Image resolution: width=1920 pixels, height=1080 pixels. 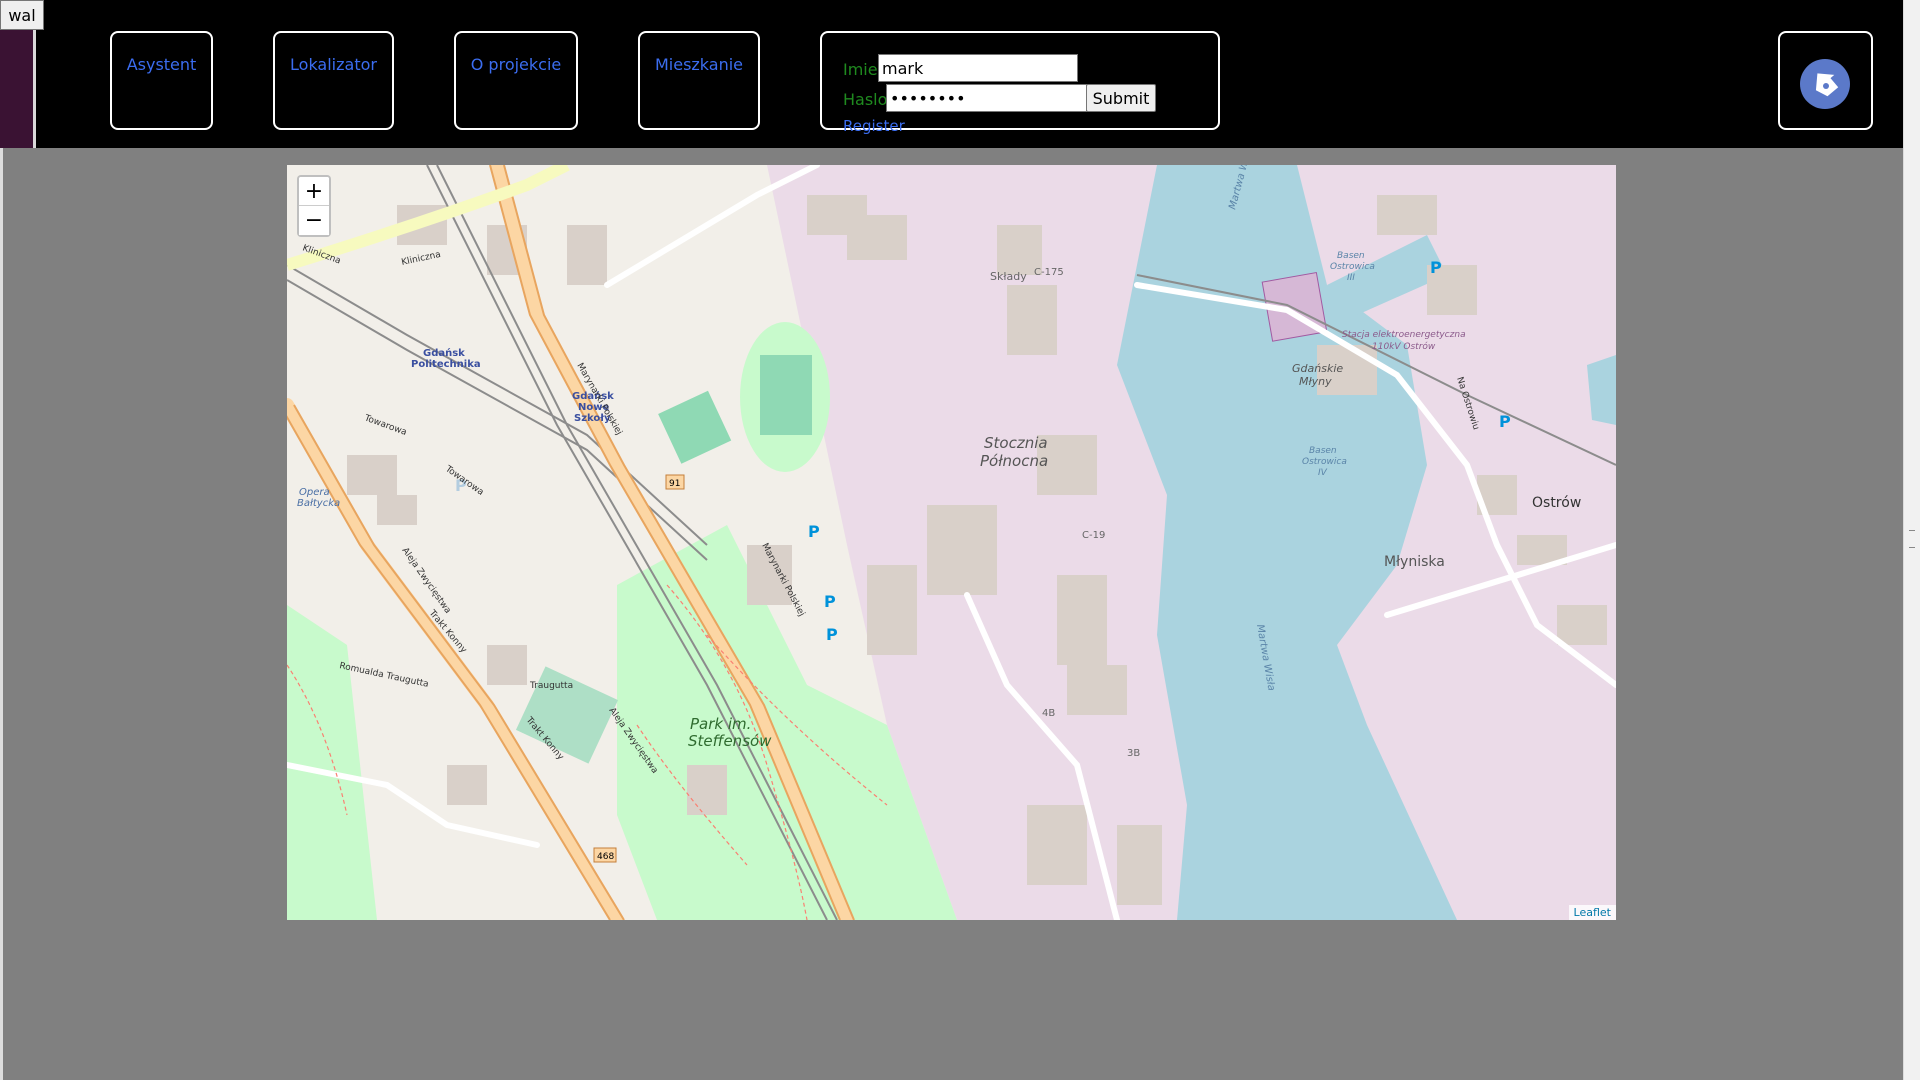 I want to click on nav-box-lokalizator: Lokalizator, so click(x=333, y=80).